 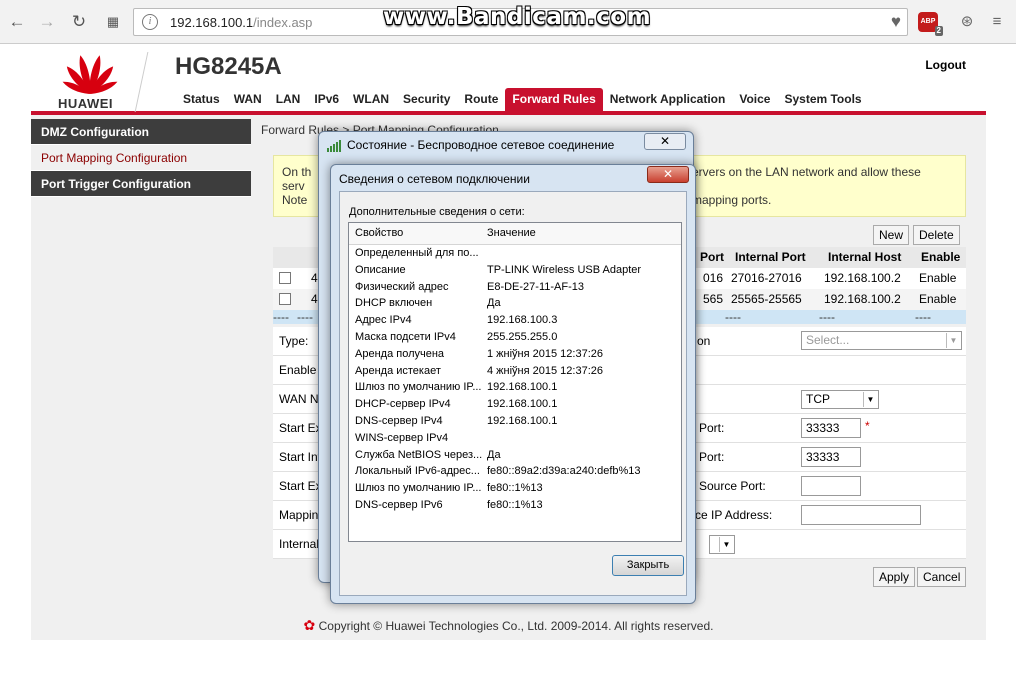 What do you see at coordinates (515, 387) in the screenshot?
I see `list-item: Шлюз по умолчанию IP... 192.168.100.1` at bounding box center [515, 387].